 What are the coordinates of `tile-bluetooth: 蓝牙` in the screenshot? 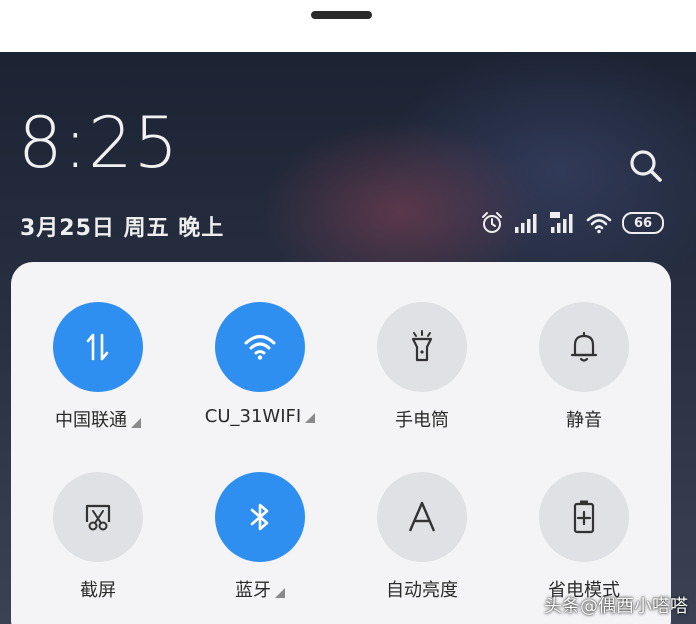 It's located at (260, 537).